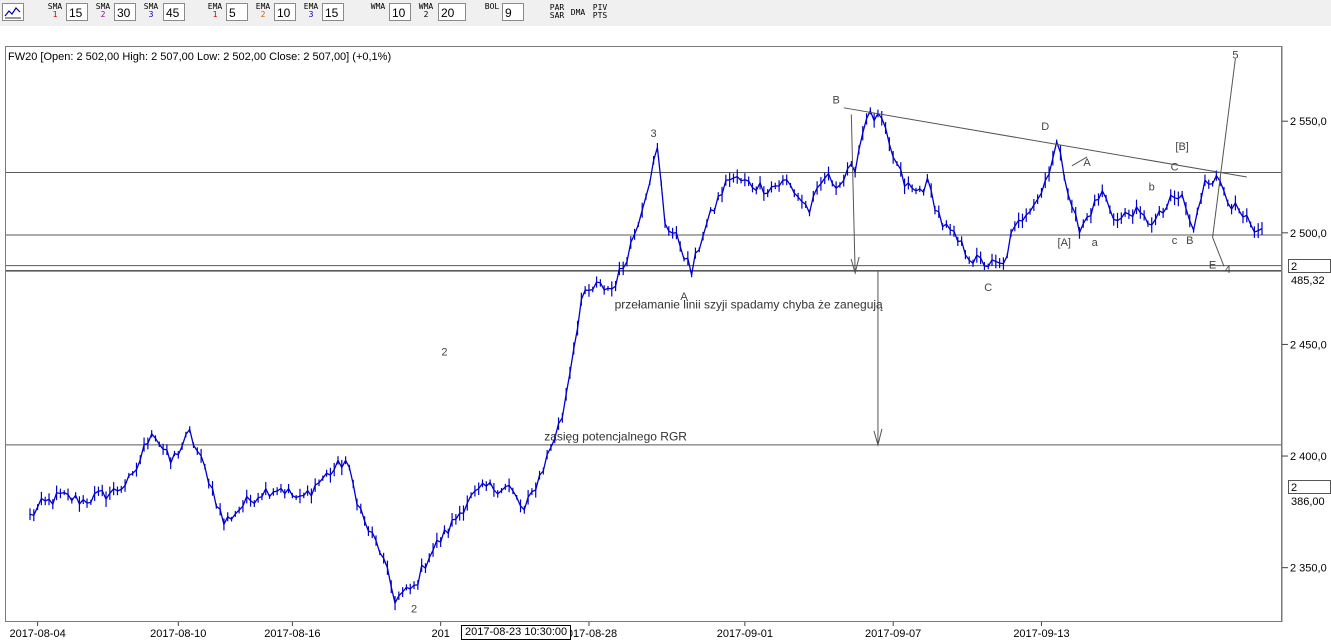 Image resolution: width=1331 pixels, height=643 pixels. I want to click on indicator-label-sma1: SMA 1, so click(55, 10).